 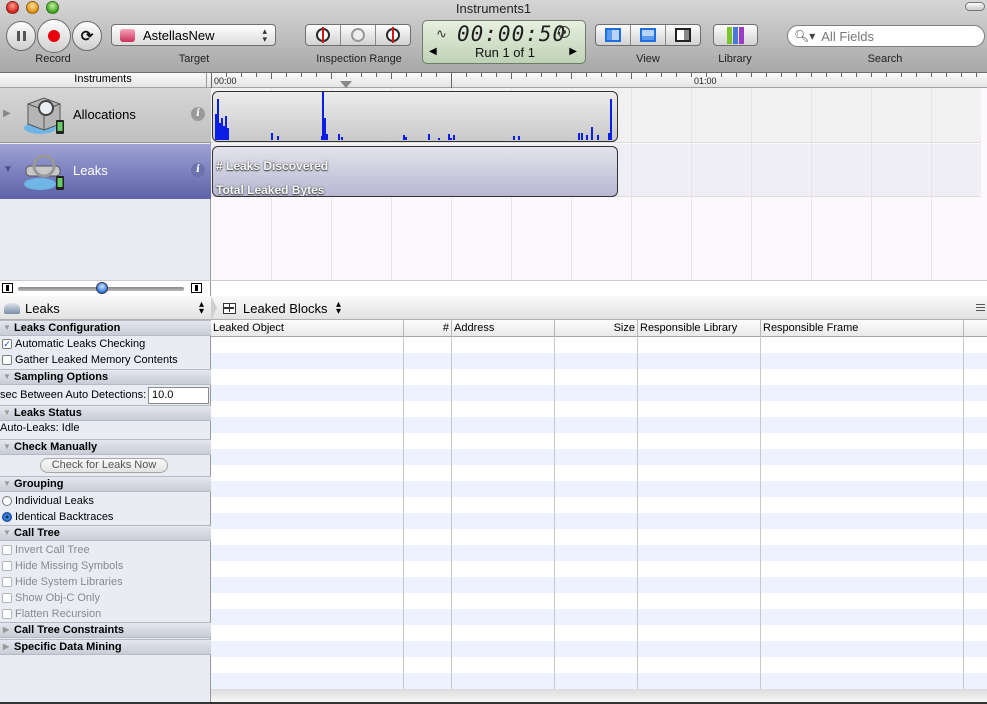 What do you see at coordinates (105, 171) in the screenshot?
I see `instrument-row-leaks: ▼ Leaks i` at bounding box center [105, 171].